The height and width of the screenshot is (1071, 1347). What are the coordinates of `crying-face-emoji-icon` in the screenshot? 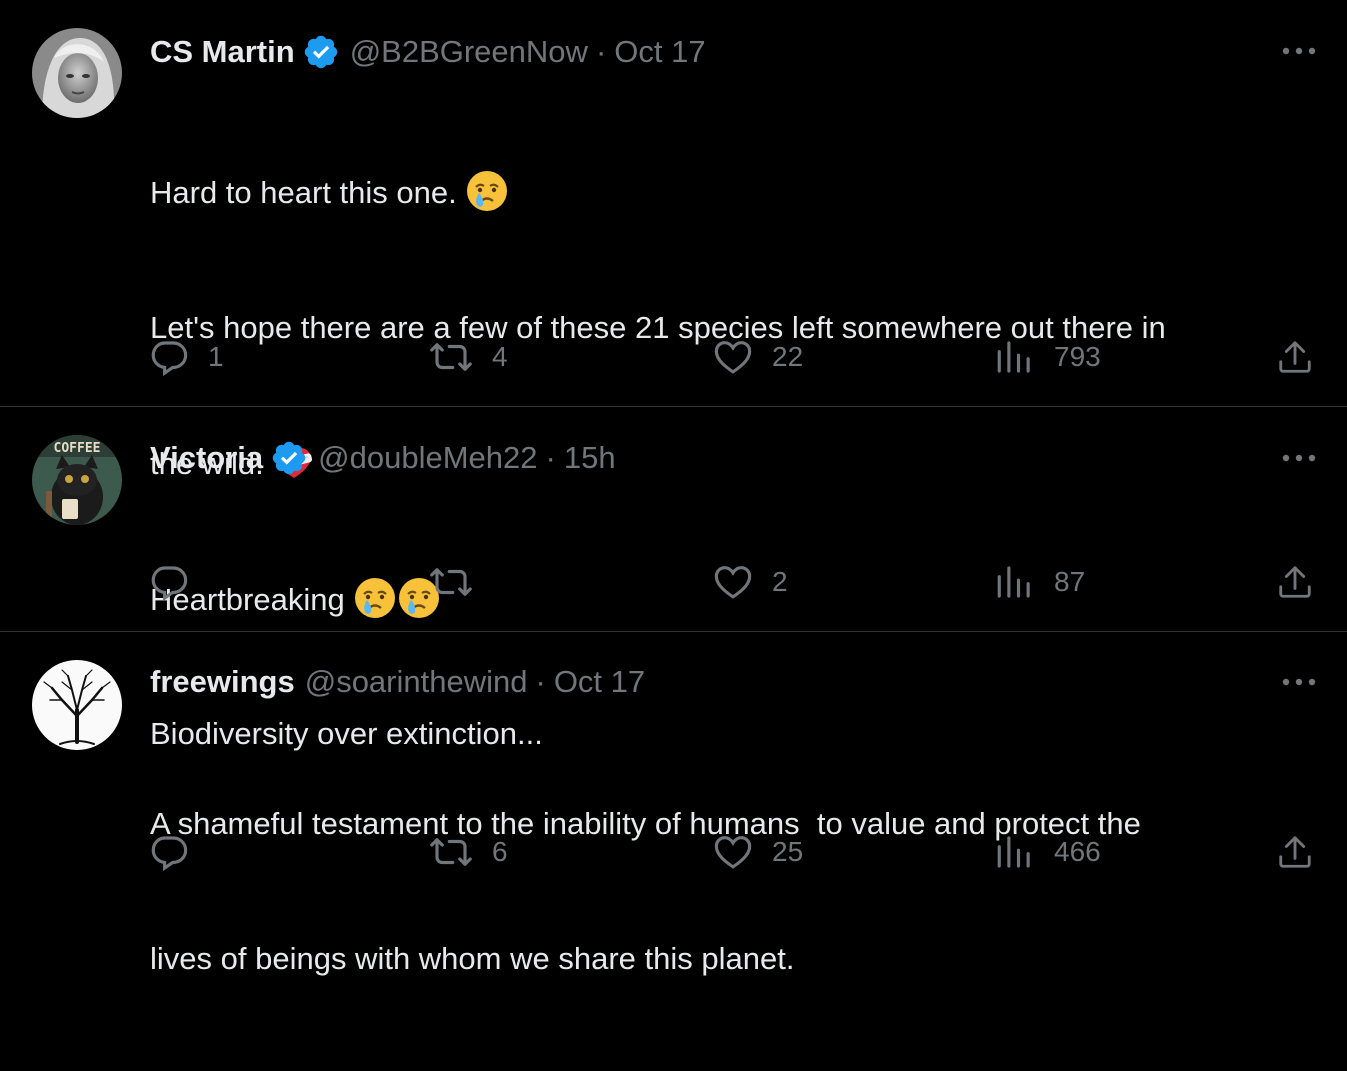 It's located at (487, 191).